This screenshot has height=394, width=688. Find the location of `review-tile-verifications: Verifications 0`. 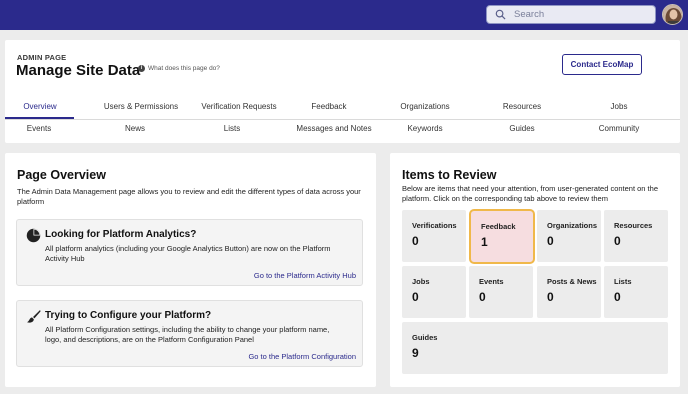

review-tile-verifications: Verifications 0 is located at coordinates (434, 236).